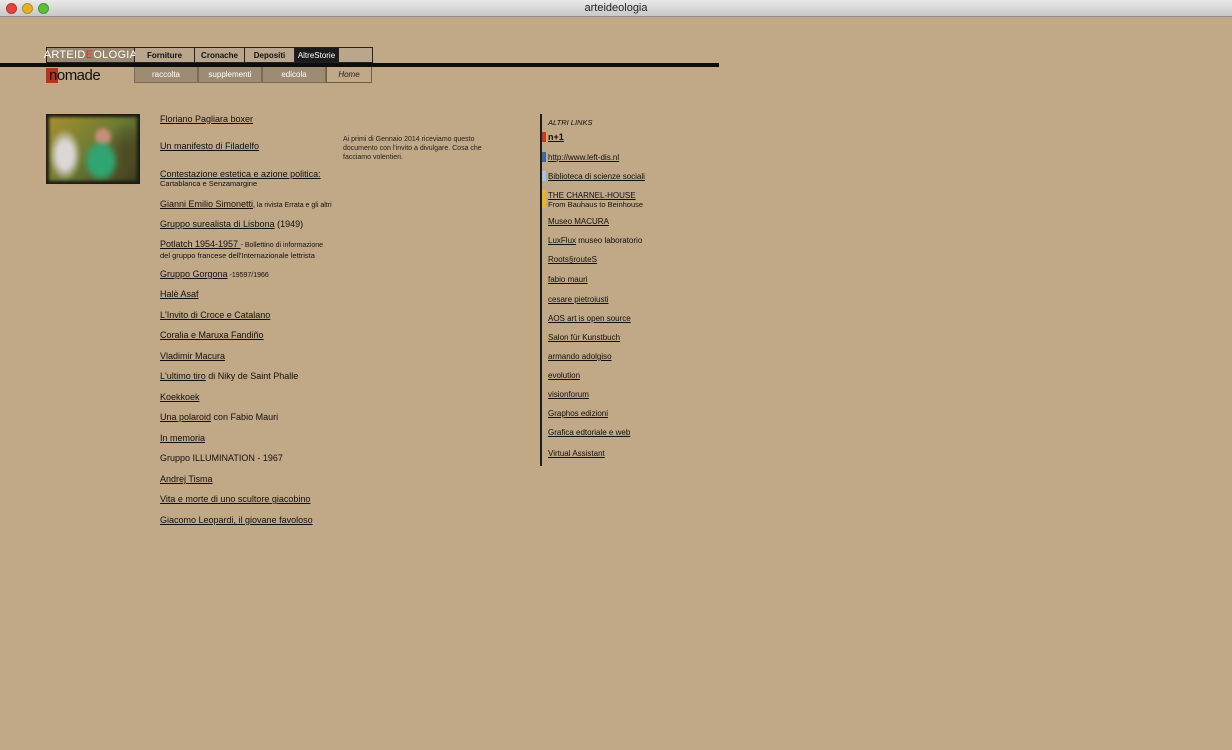  Describe the element at coordinates (165, 55) in the screenshot. I see `nav-forniture: Forniture` at that location.